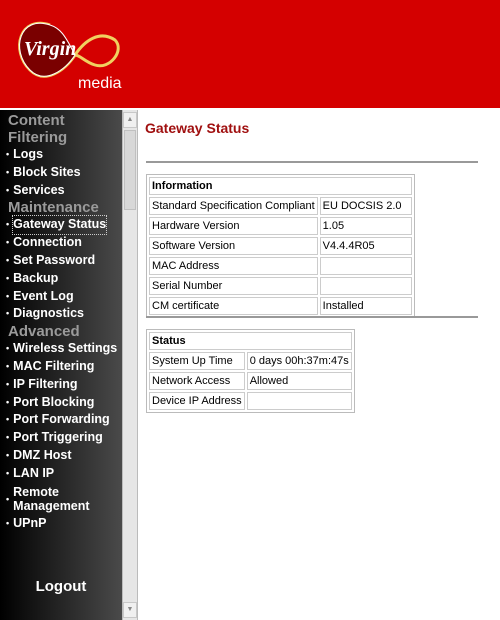  What do you see at coordinates (51, 498) in the screenshot?
I see `sidebar-item-label: Remote Management` at bounding box center [51, 498].